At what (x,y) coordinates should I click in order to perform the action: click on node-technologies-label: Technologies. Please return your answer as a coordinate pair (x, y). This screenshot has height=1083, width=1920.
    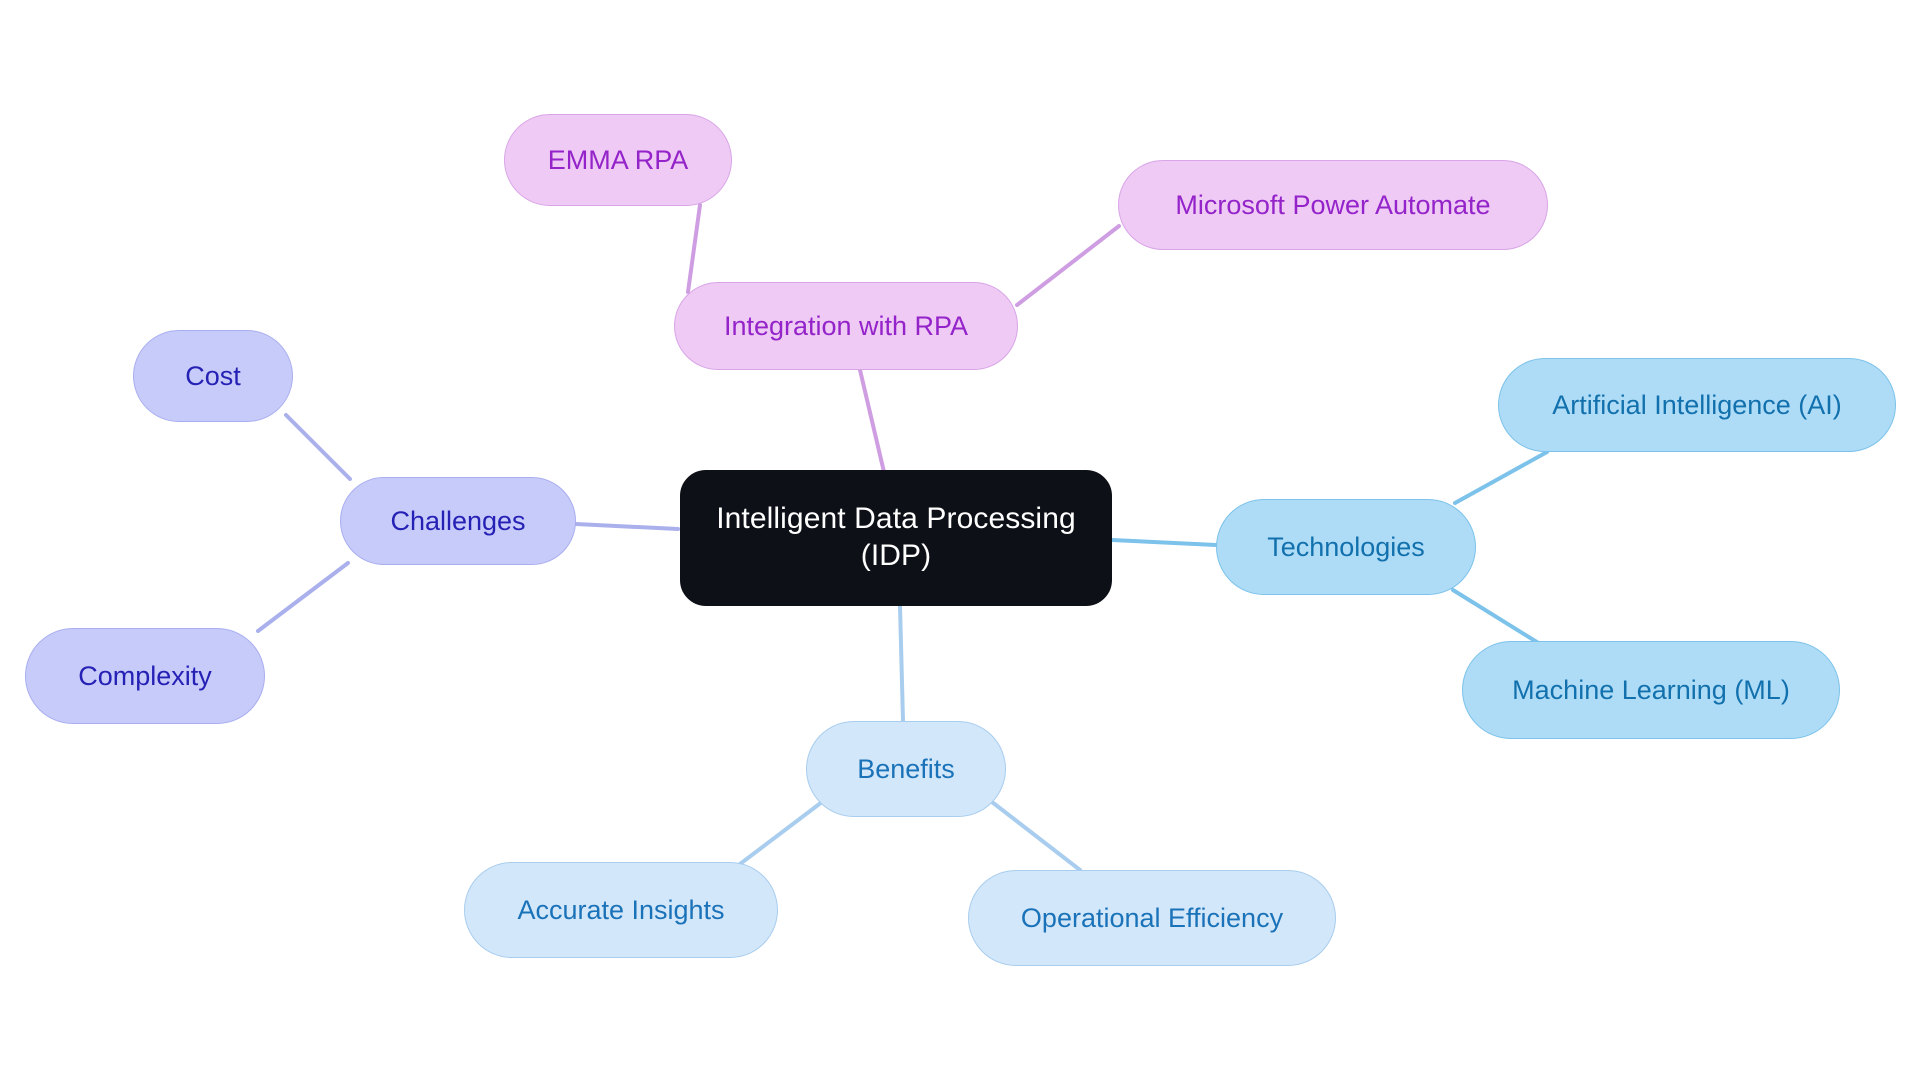
    Looking at the image, I should click on (1346, 546).